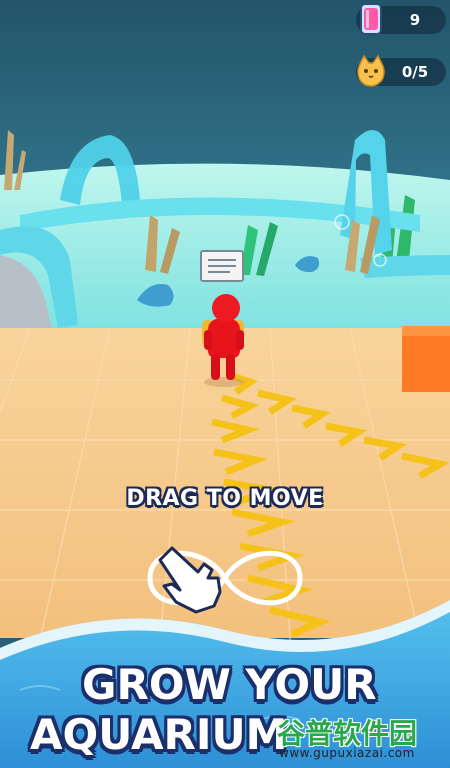 This screenshot has height=768, width=450. What do you see at coordinates (415, 72) in the screenshot?
I see `cat-progress-text: 0/5` at bounding box center [415, 72].